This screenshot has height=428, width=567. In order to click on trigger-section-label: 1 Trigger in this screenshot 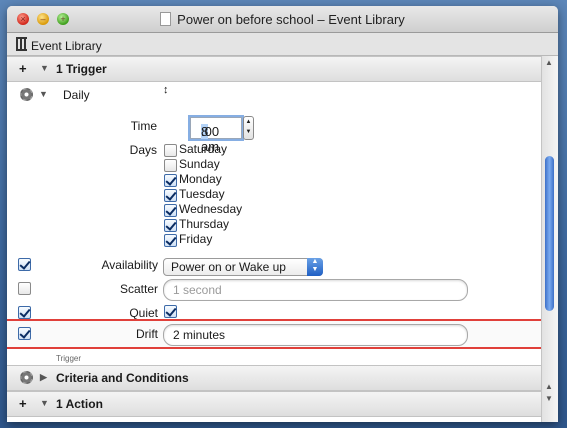, I will do `click(81, 69)`.